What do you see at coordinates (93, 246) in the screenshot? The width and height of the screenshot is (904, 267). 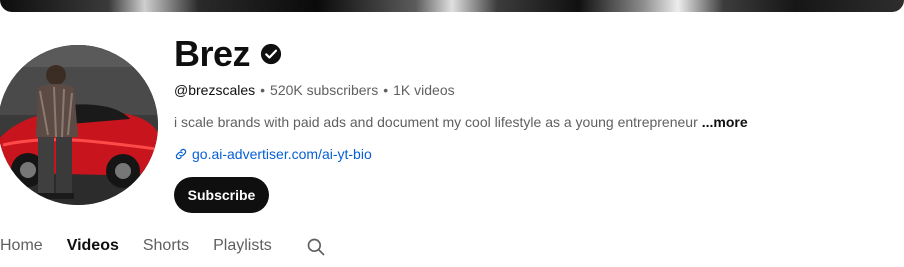 I see `tab-videos: Videos` at bounding box center [93, 246].